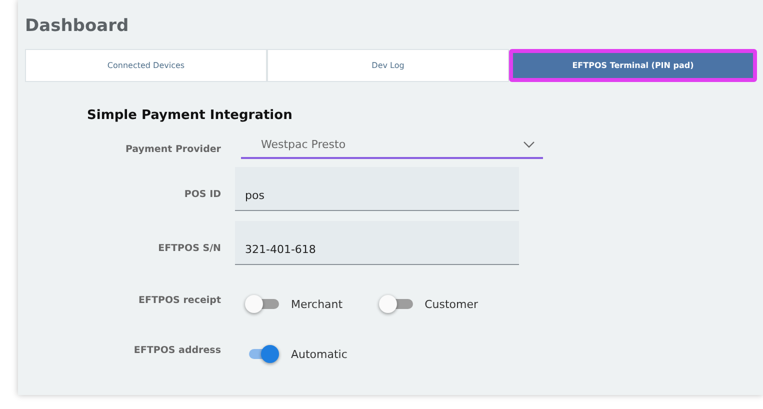 Image resolution: width=763 pixels, height=409 pixels. Describe the element at coordinates (179, 300) in the screenshot. I see `field-label: EFTPOS receipt` at that location.